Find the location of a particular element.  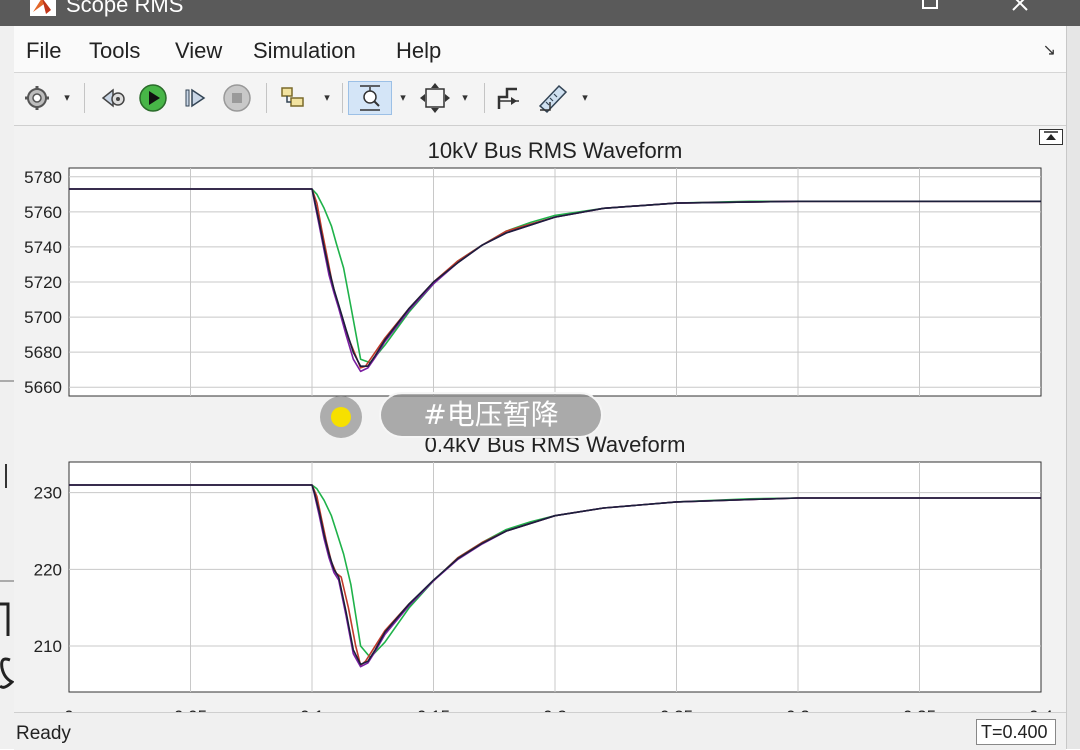

y-tick-label: 5740 is located at coordinates (43, 247).